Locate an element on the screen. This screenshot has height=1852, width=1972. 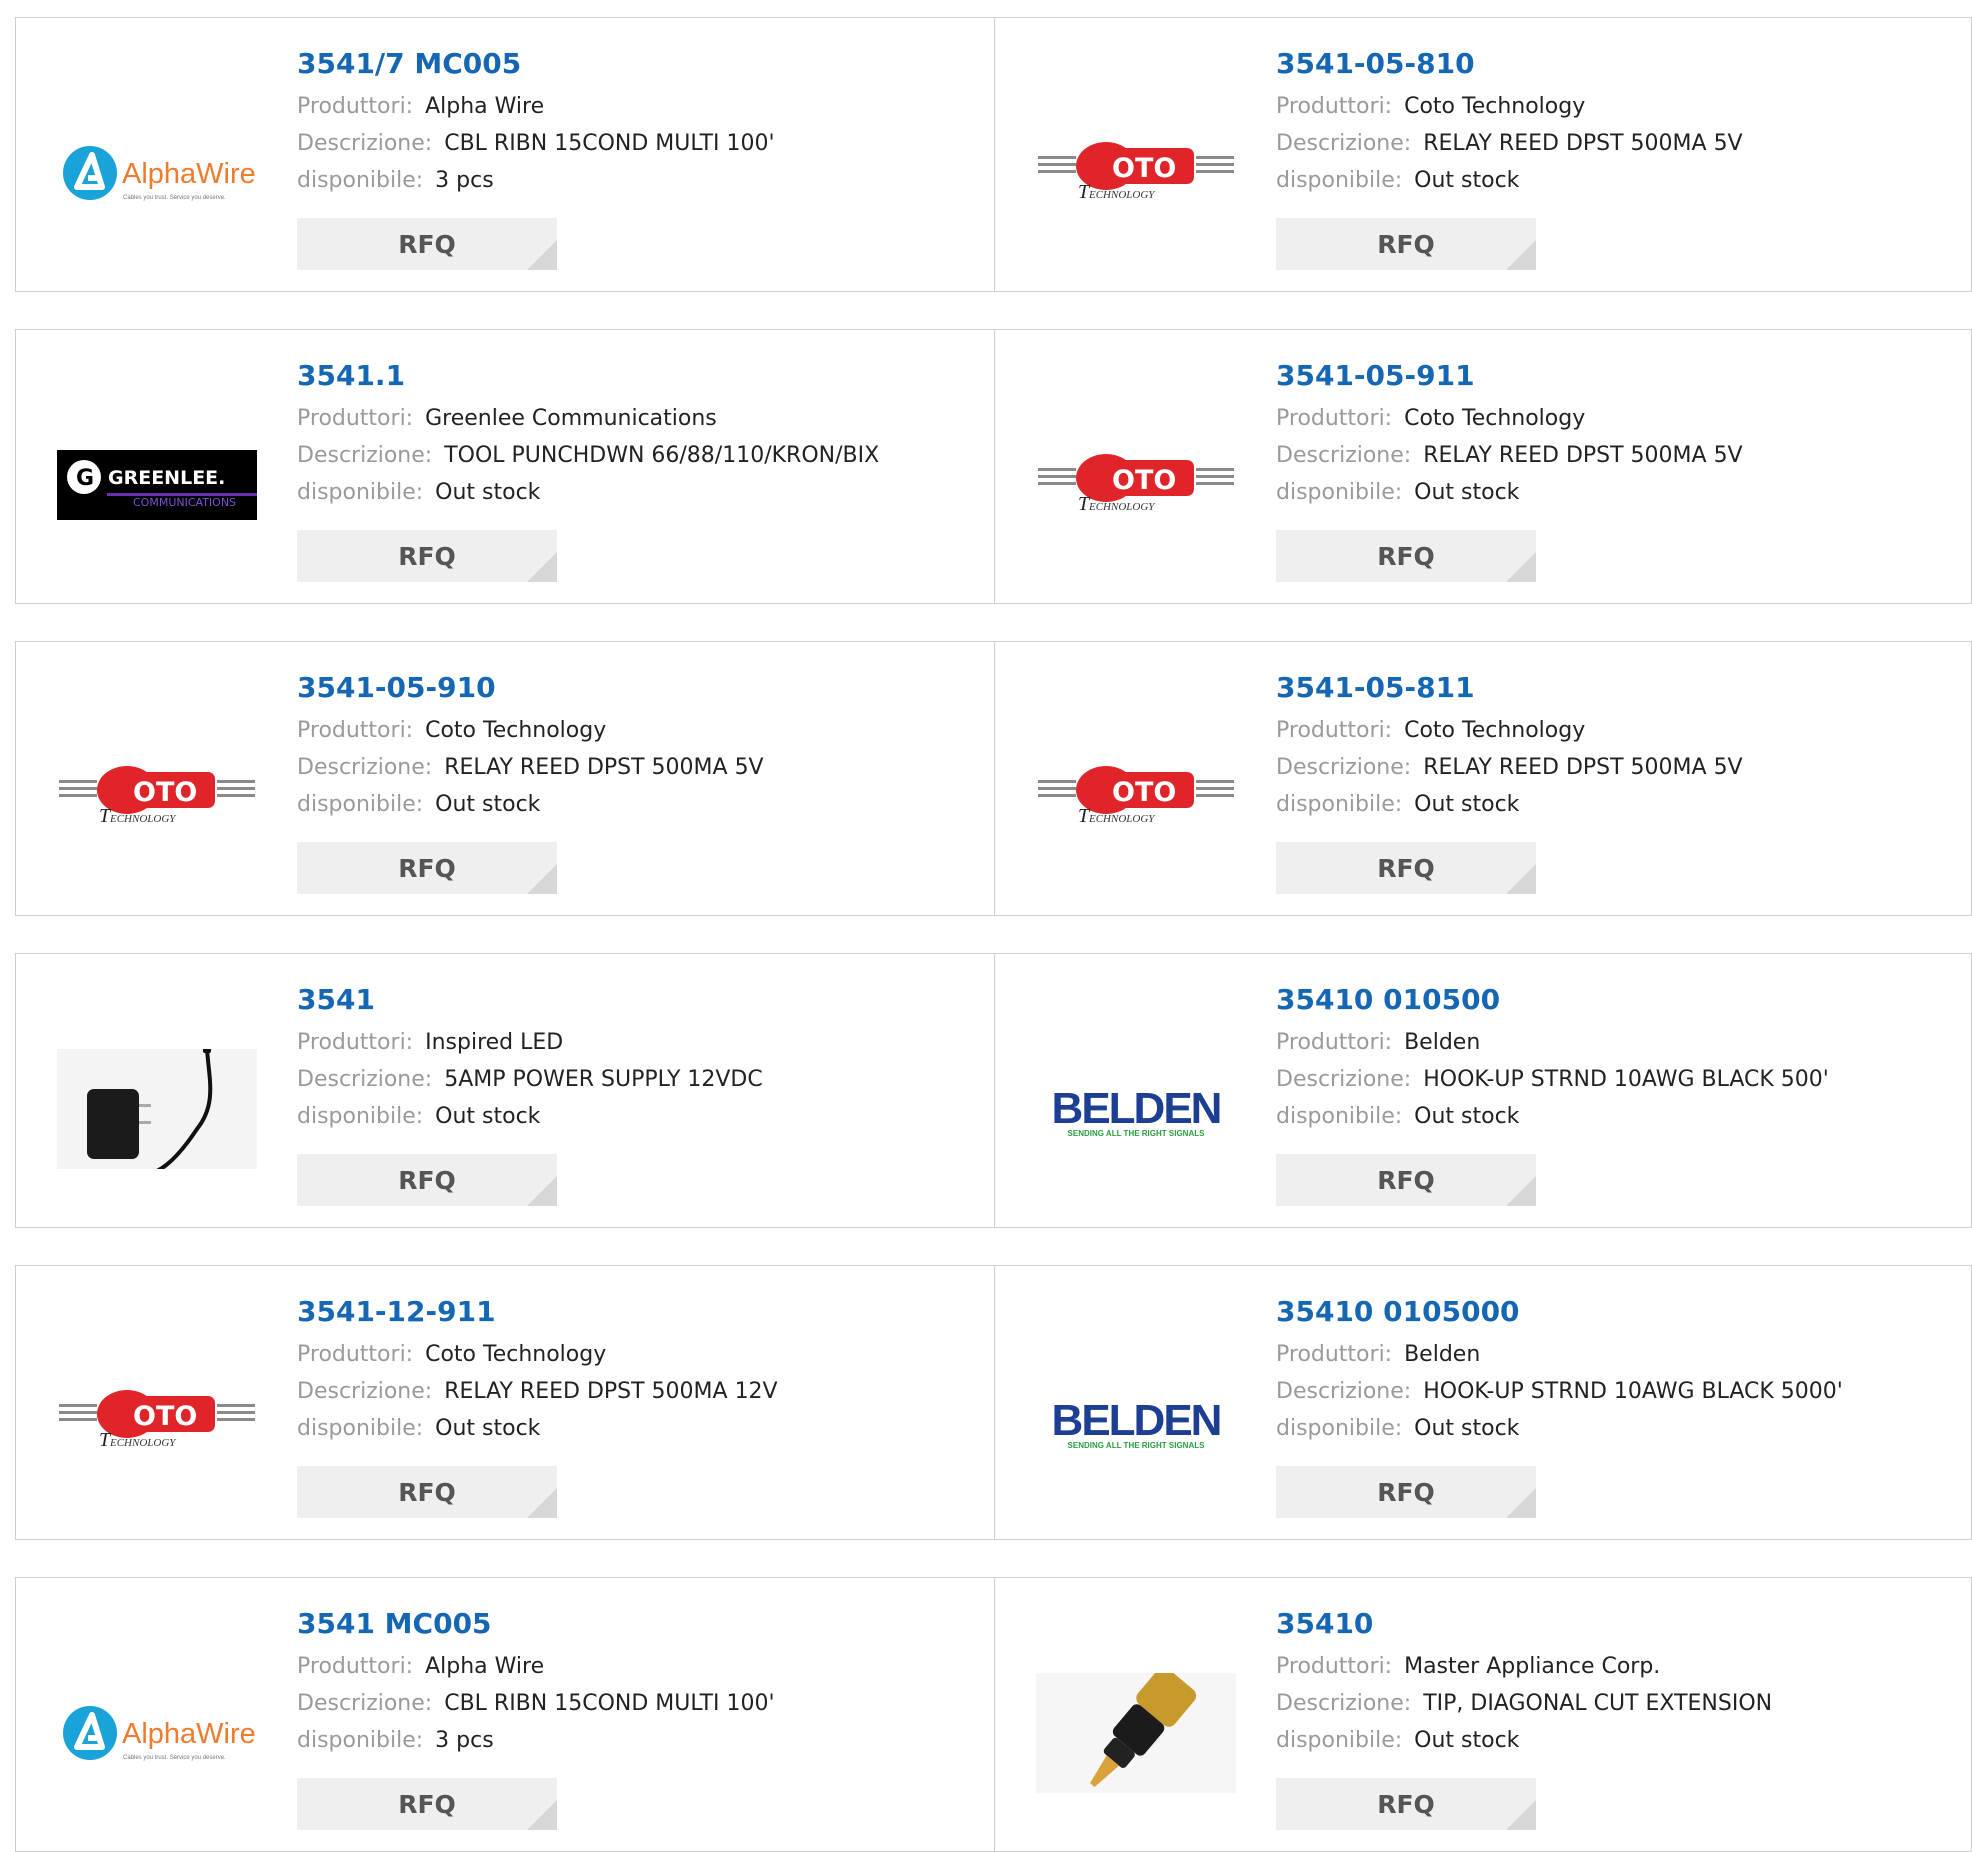
availability-value: 3 pcs is located at coordinates (464, 180).